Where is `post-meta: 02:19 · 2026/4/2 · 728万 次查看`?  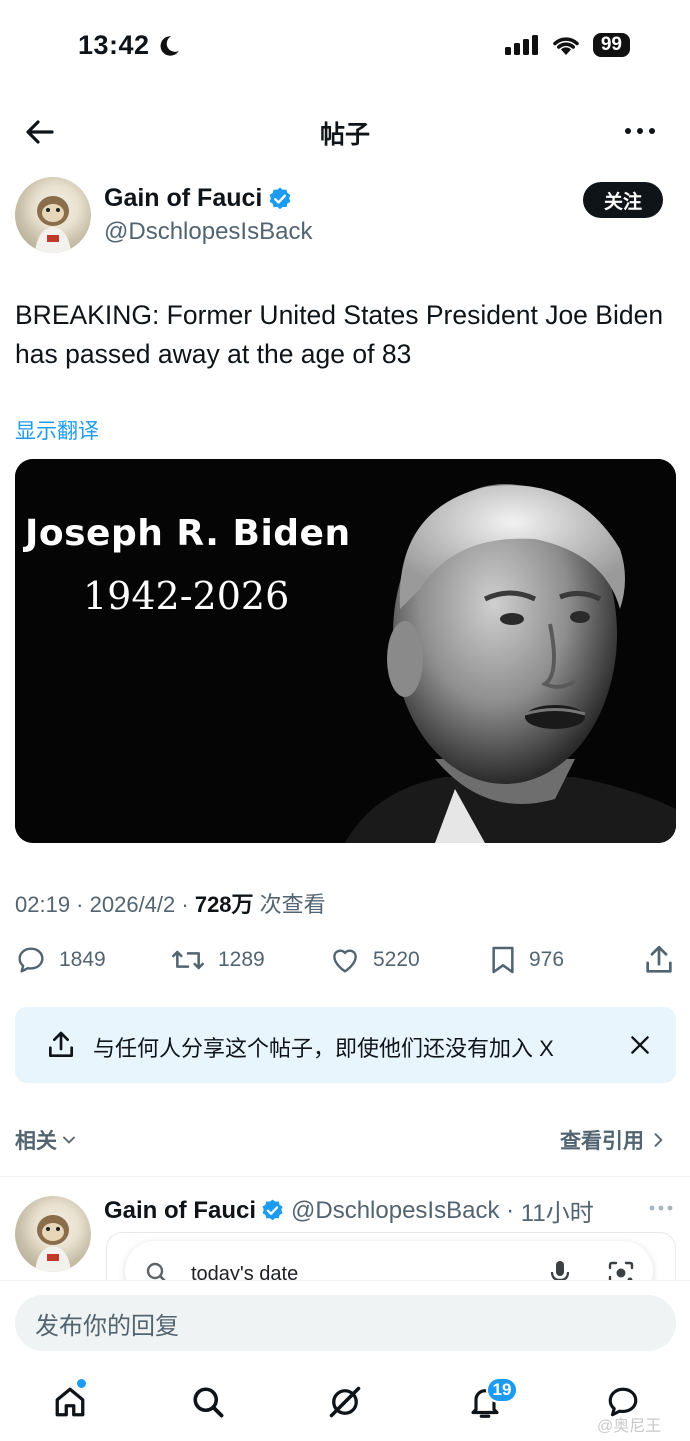 post-meta: 02:19 · 2026/4/2 · 728万 次查看 is located at coordinates (170, 904).